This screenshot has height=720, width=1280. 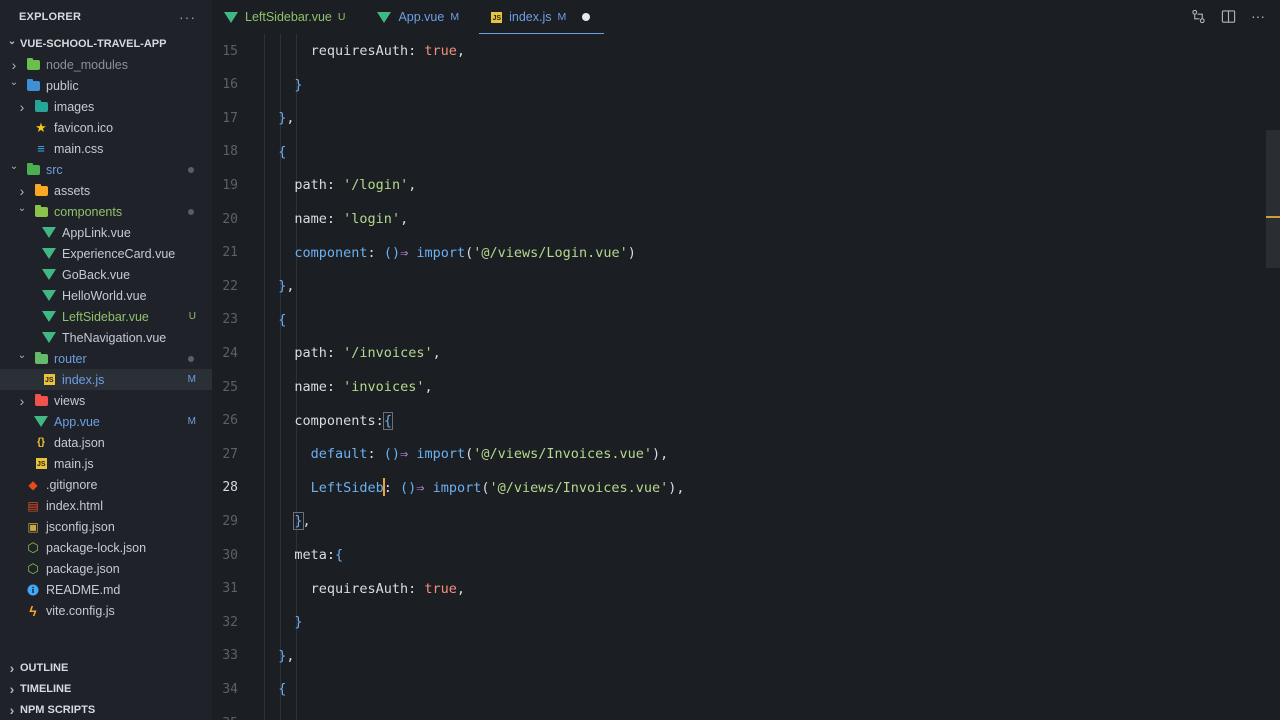 I want to click on tab-label: LeftSidebar.vue, so click(x=288, y=17).